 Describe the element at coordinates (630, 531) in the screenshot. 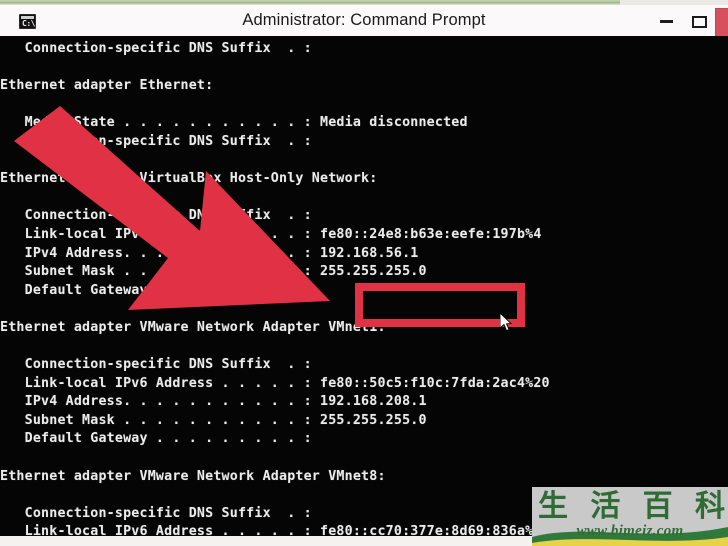

I see `watermark-url: www.bimeiz.com` at that location.